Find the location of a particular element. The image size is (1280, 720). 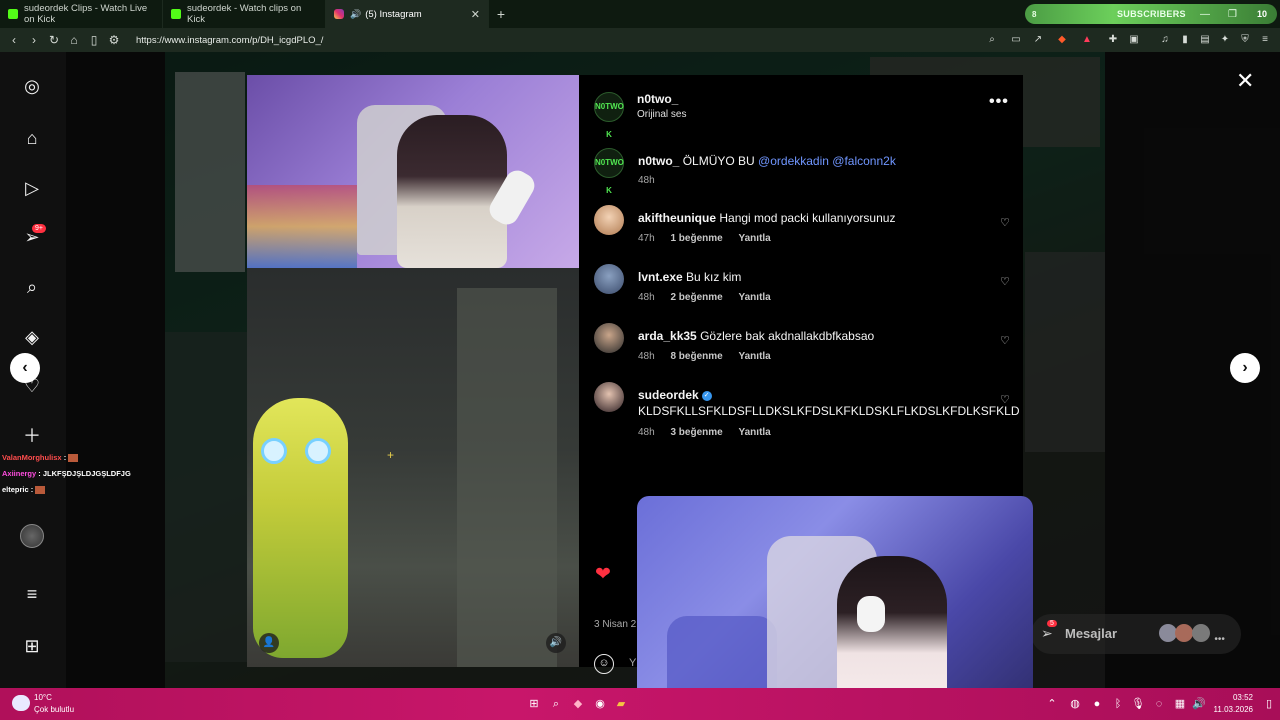

comment-username: arda_kk35 is located at coordinates (667, 336).